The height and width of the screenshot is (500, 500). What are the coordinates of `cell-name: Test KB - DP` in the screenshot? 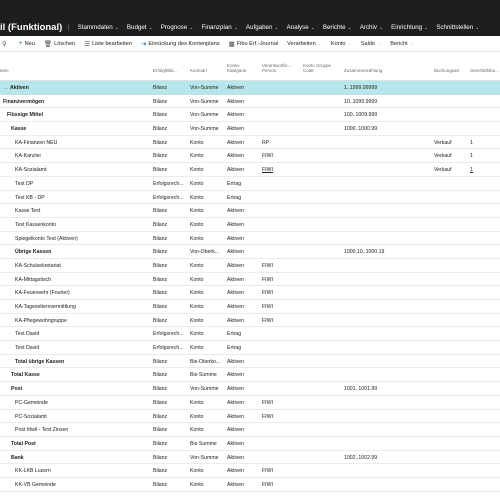 It's located at (30, 198).